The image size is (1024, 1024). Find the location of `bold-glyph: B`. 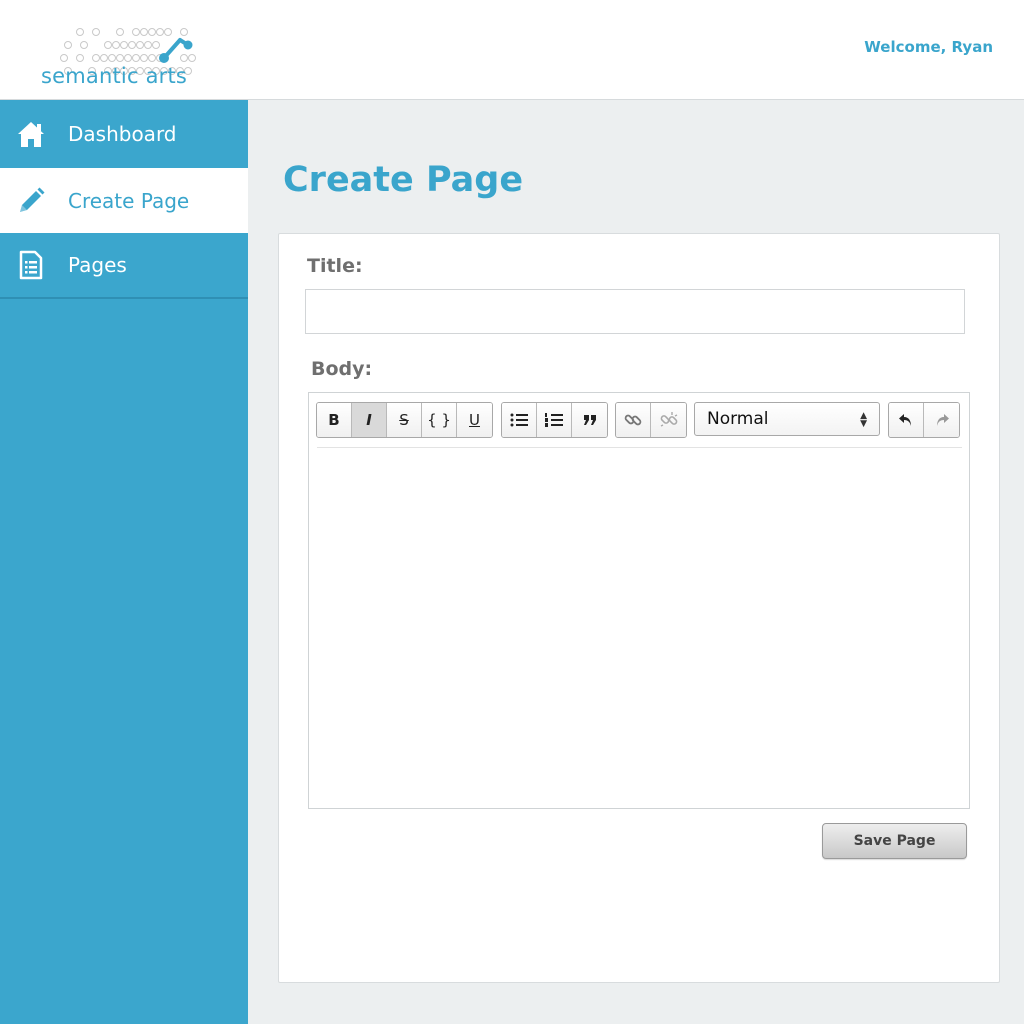

bold-glyph: B is located at coordinates (334, 420).